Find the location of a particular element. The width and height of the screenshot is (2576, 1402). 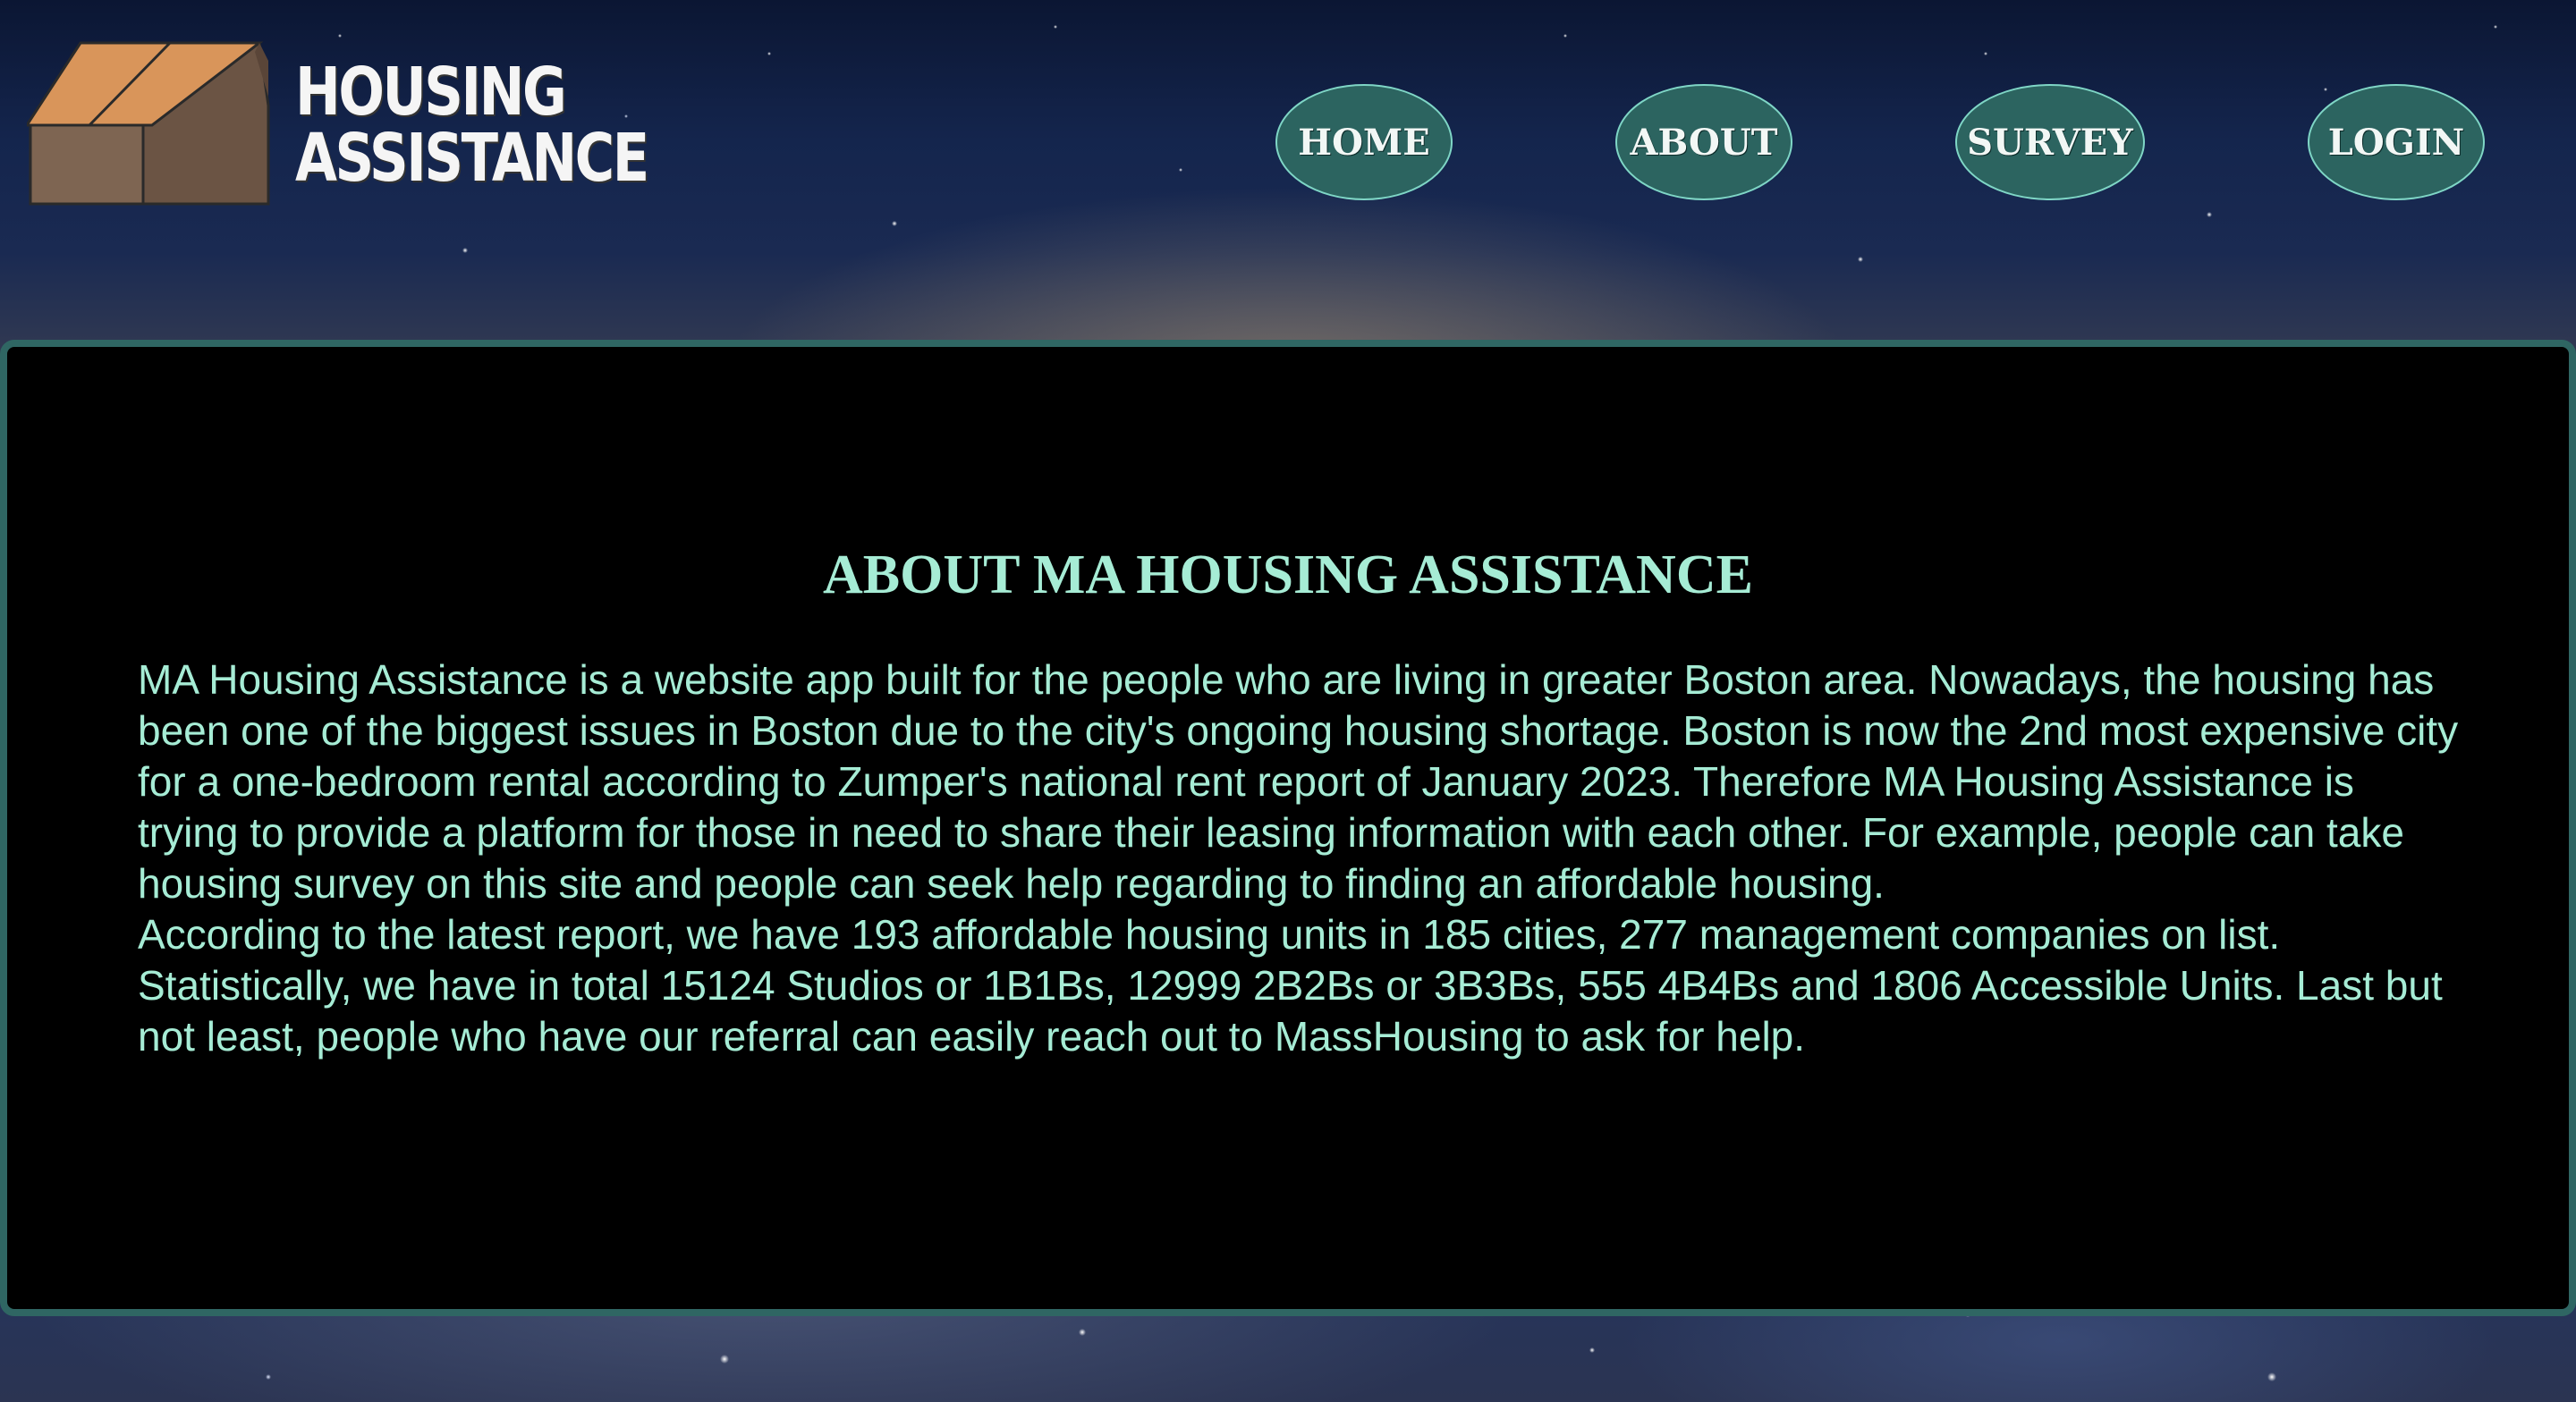

about-title: ABOUT MA HOUSING ASSISTANCE is located at coordinates (1288, 575).